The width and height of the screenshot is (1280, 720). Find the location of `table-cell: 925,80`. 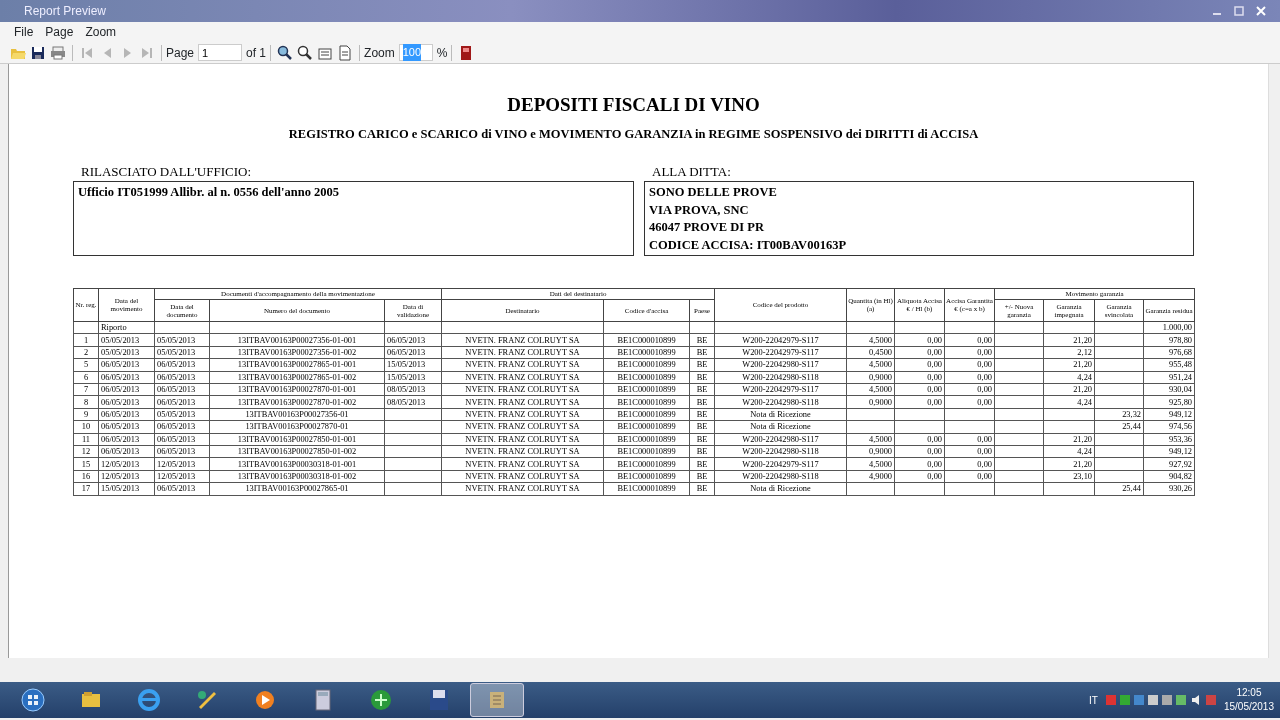

table-cell: 925,80 is located at coordinates (1169, 402).